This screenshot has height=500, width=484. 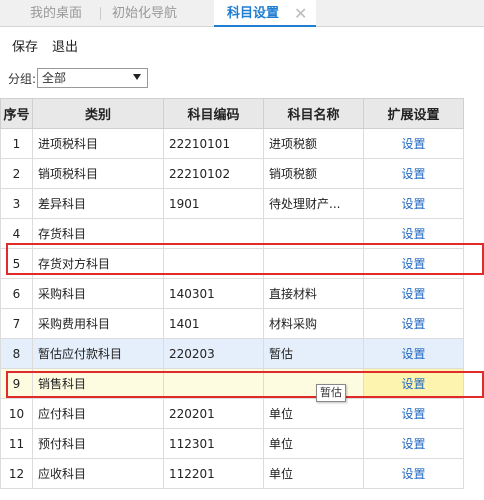 I want to click on row-code: 140301, so click(x=213, y=293).